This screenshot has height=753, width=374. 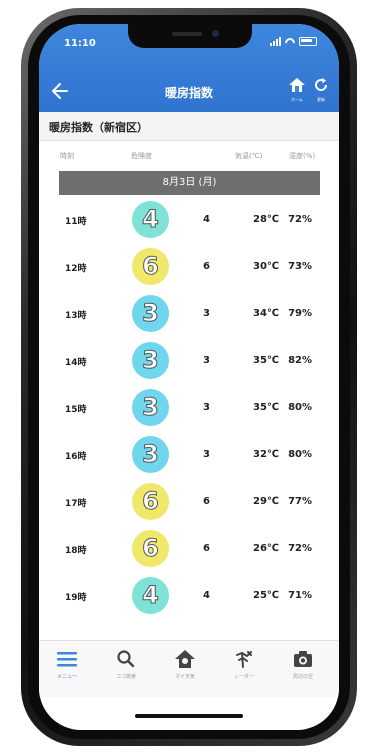 What do you see at coordinates (187, 34) in the screenshot?
I see `speaker-grille` at bounding box center [187, 34].